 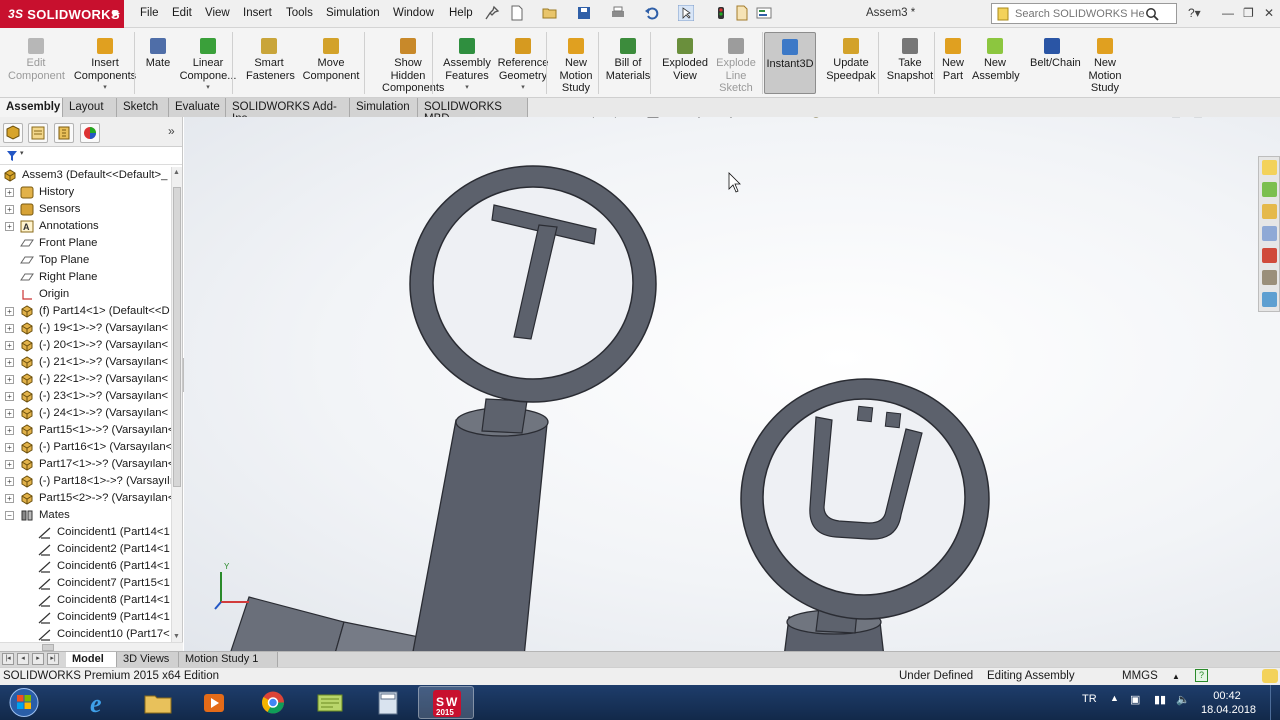 What do you see at coordinates (533, 284) in the screenshot?
I see `ring-T: T` at bounding box center [533, 284].